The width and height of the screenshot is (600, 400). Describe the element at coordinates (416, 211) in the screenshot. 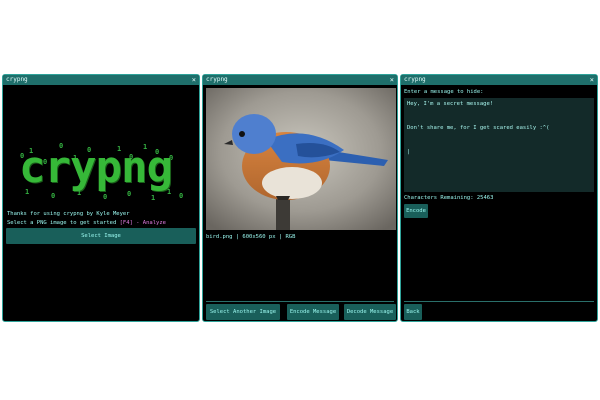

I see `encode-button: Encode` at that location.